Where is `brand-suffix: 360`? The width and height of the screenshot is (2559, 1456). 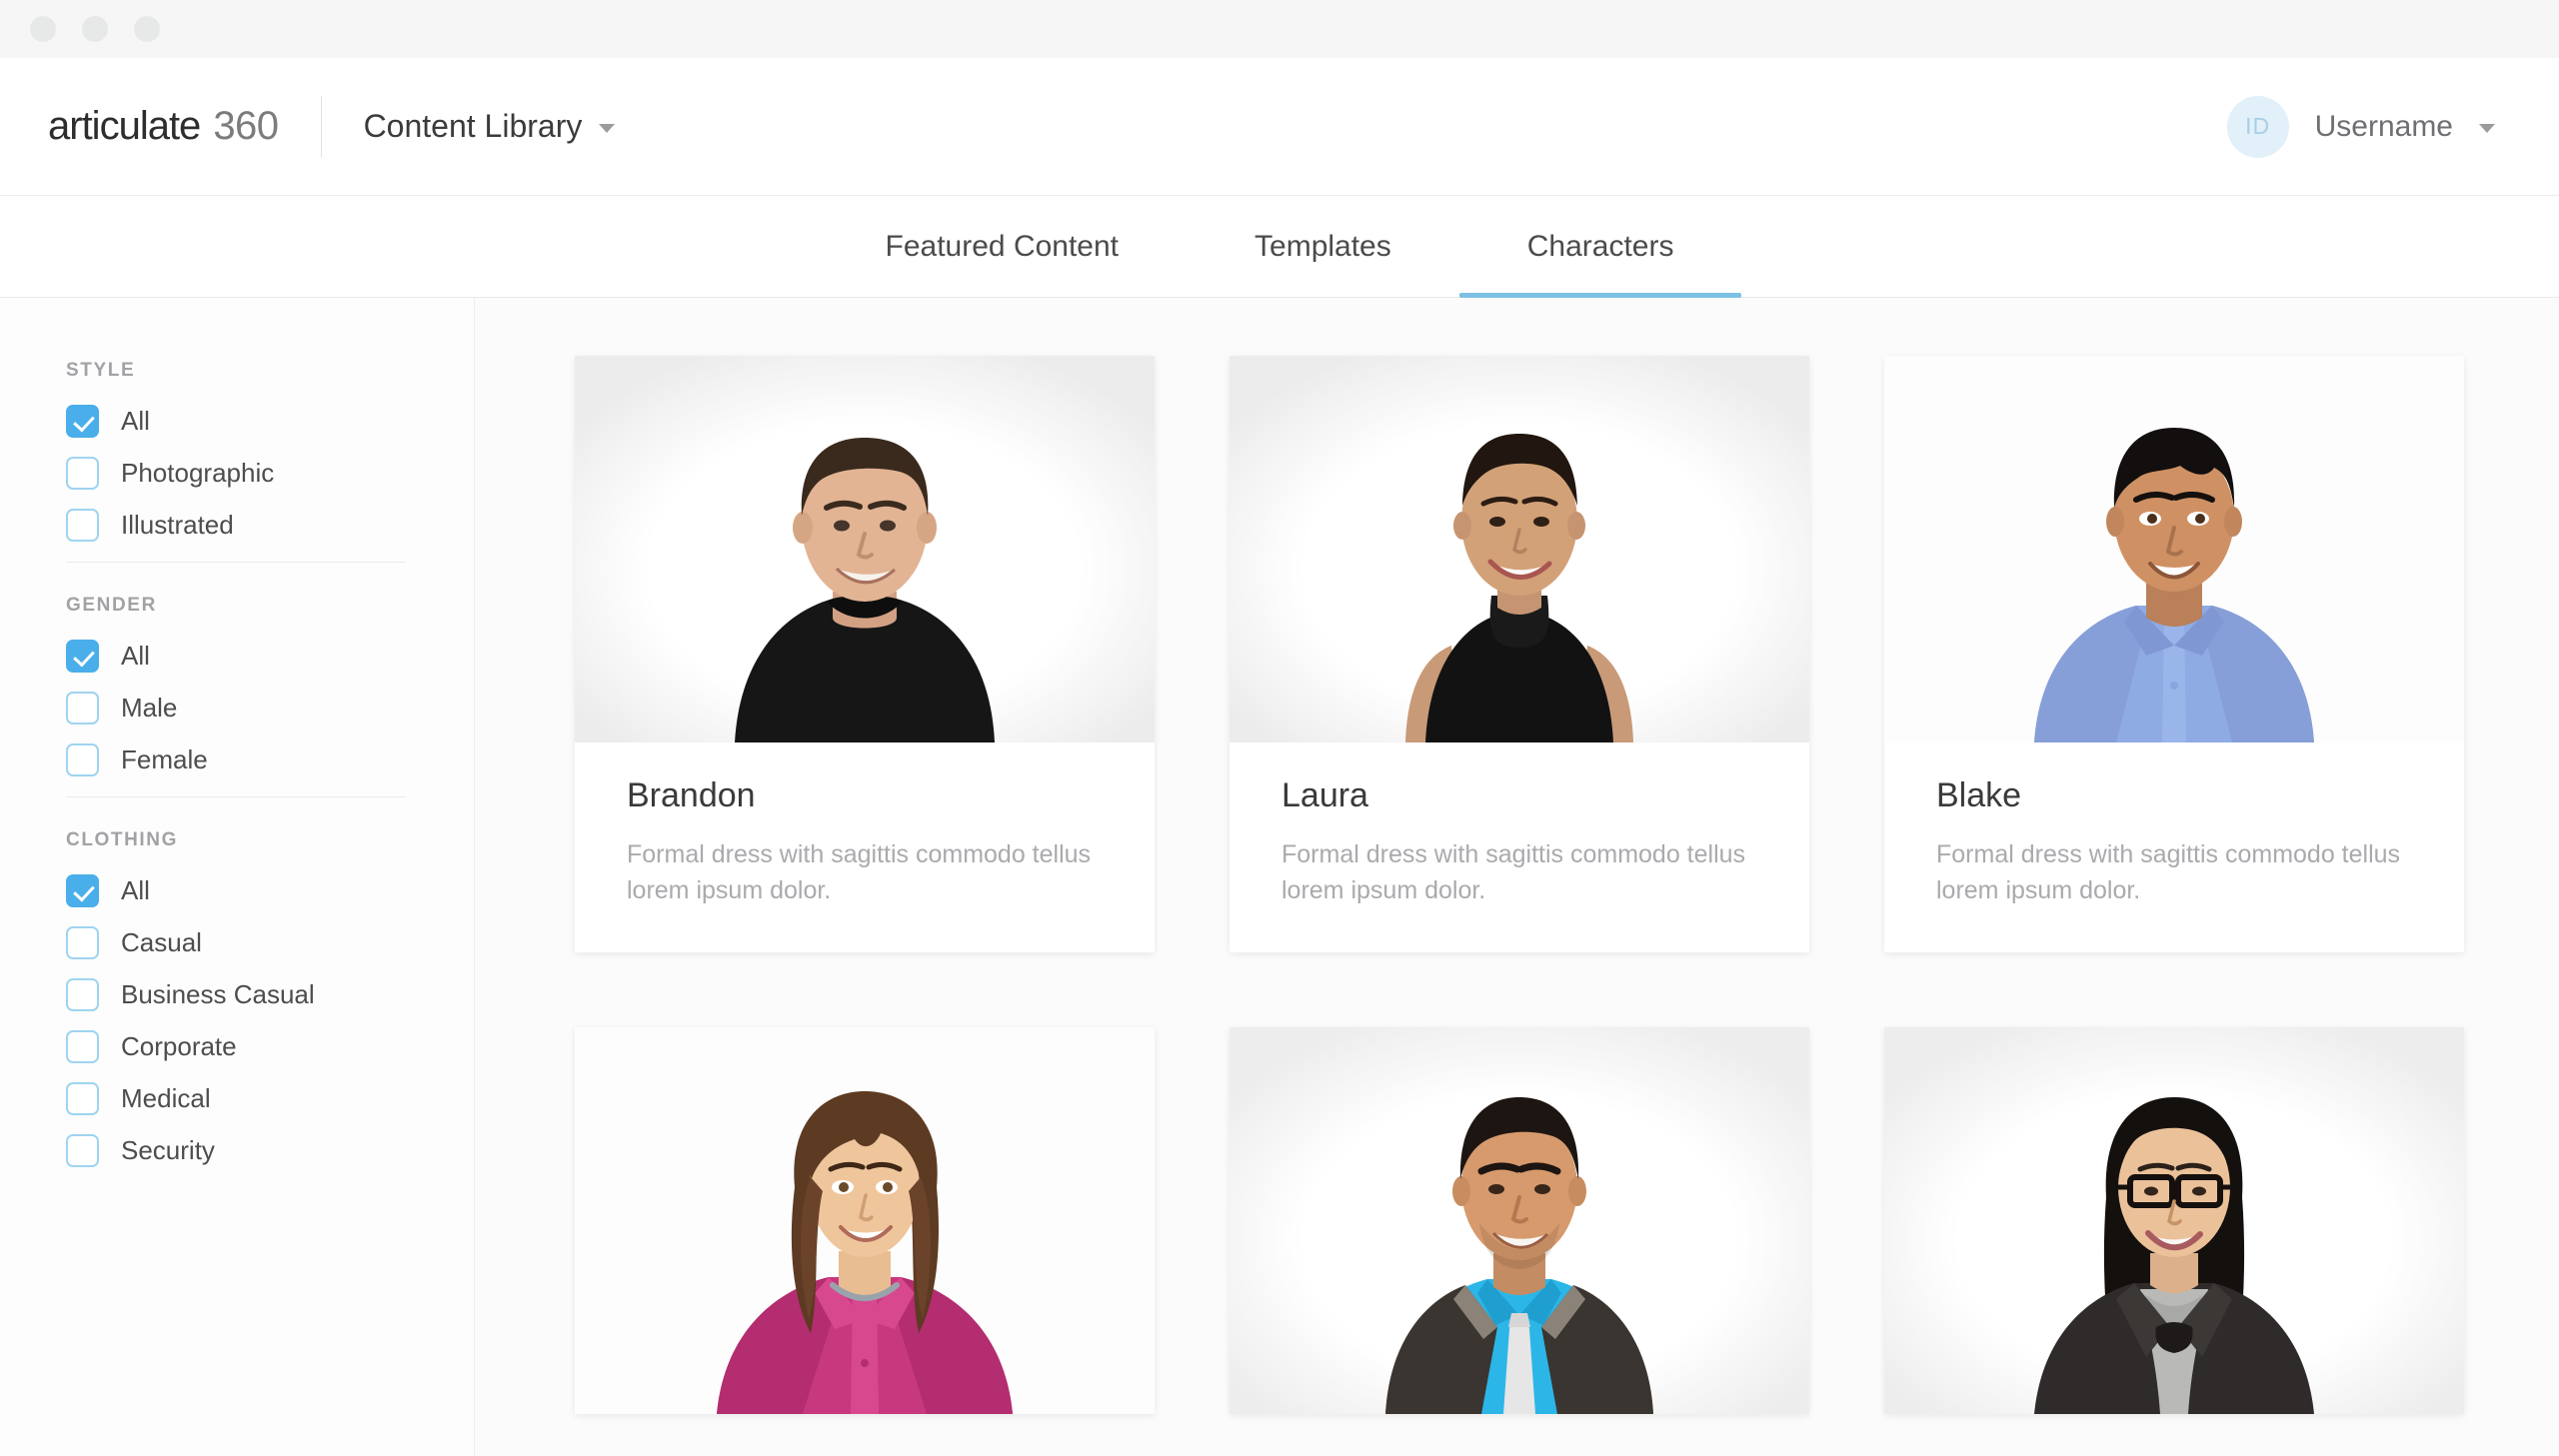 brand-suffix: 360 is located at coordinates (246, 126).